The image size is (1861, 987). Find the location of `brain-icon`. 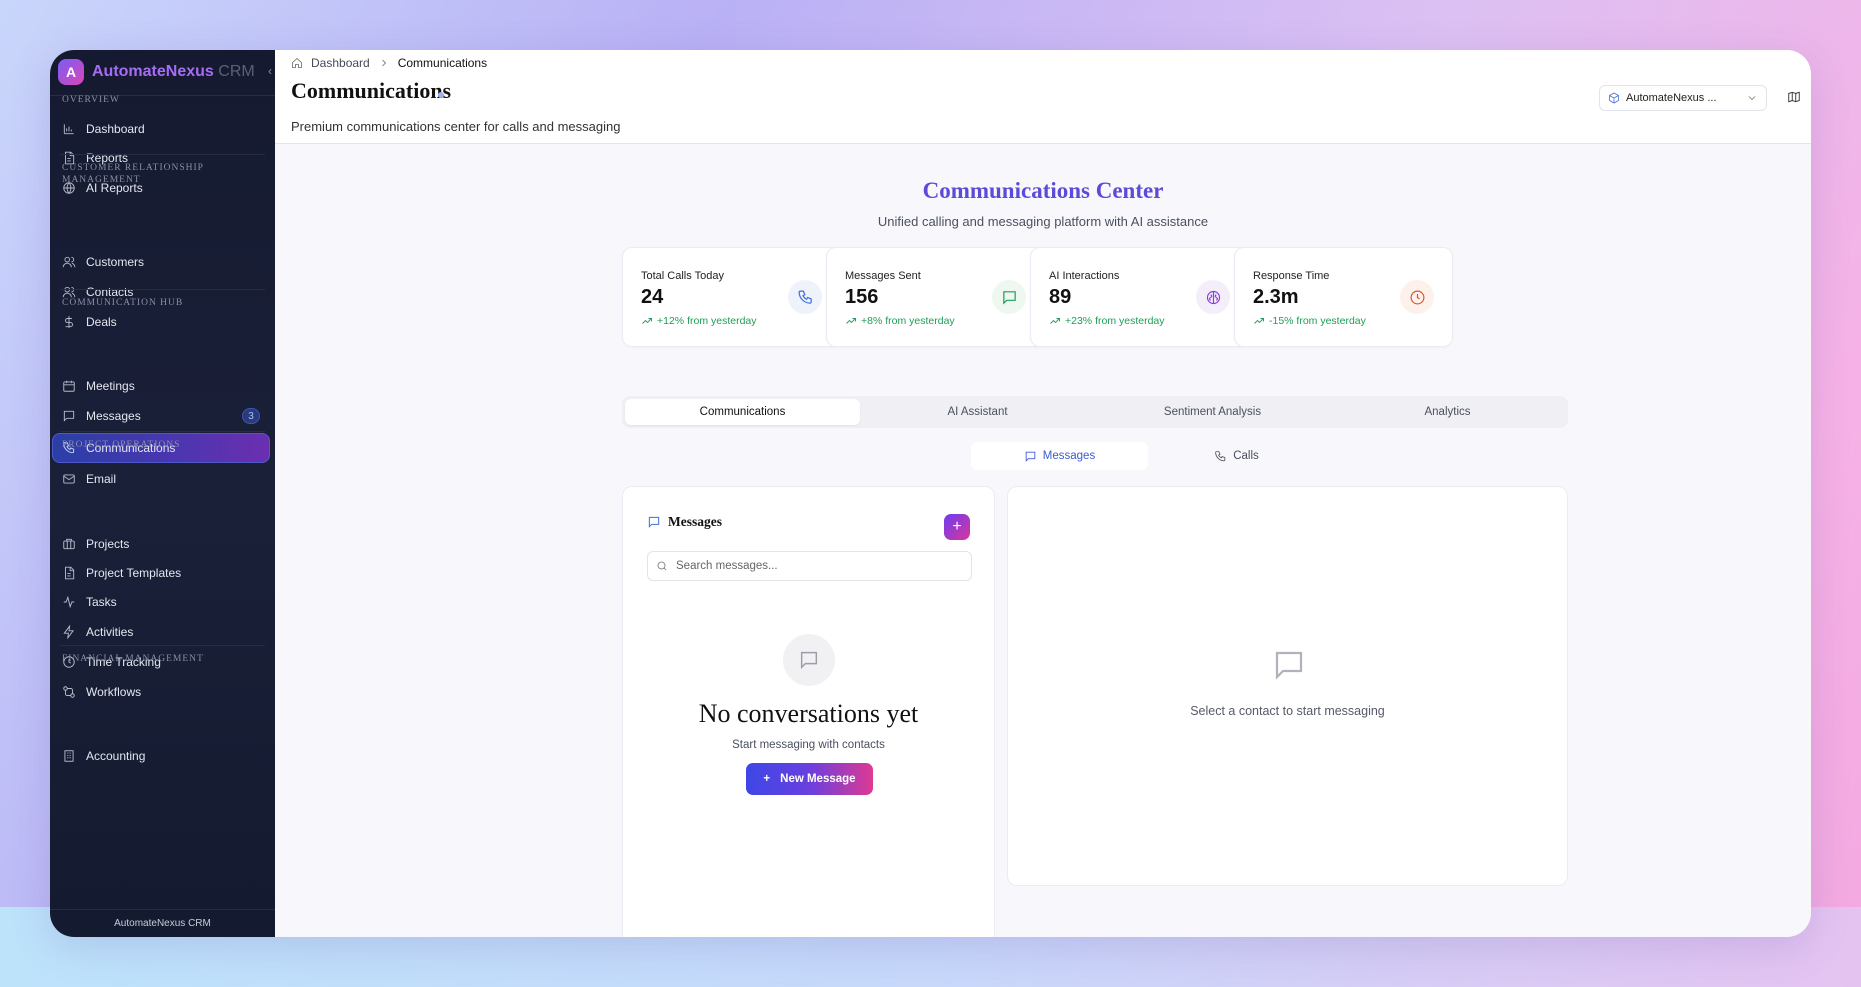

brain-icon is located at coordinates (1213, 297).